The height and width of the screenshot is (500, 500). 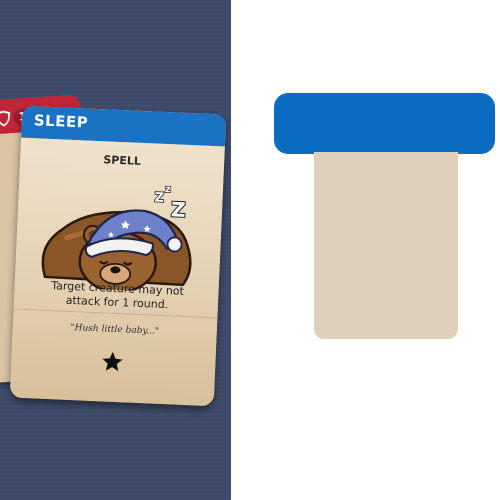 What do you see at coordinates (384, 123) in the screenshot?
I see `target-slot-header` at bounding box center [384, 123].